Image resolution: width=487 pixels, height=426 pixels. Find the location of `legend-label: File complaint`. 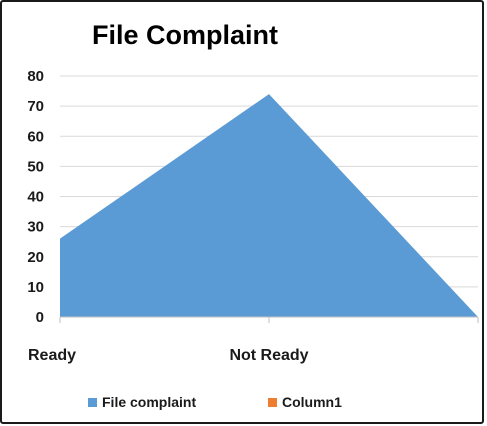

legend-label: File complaint is located at coordinates (149, 402).